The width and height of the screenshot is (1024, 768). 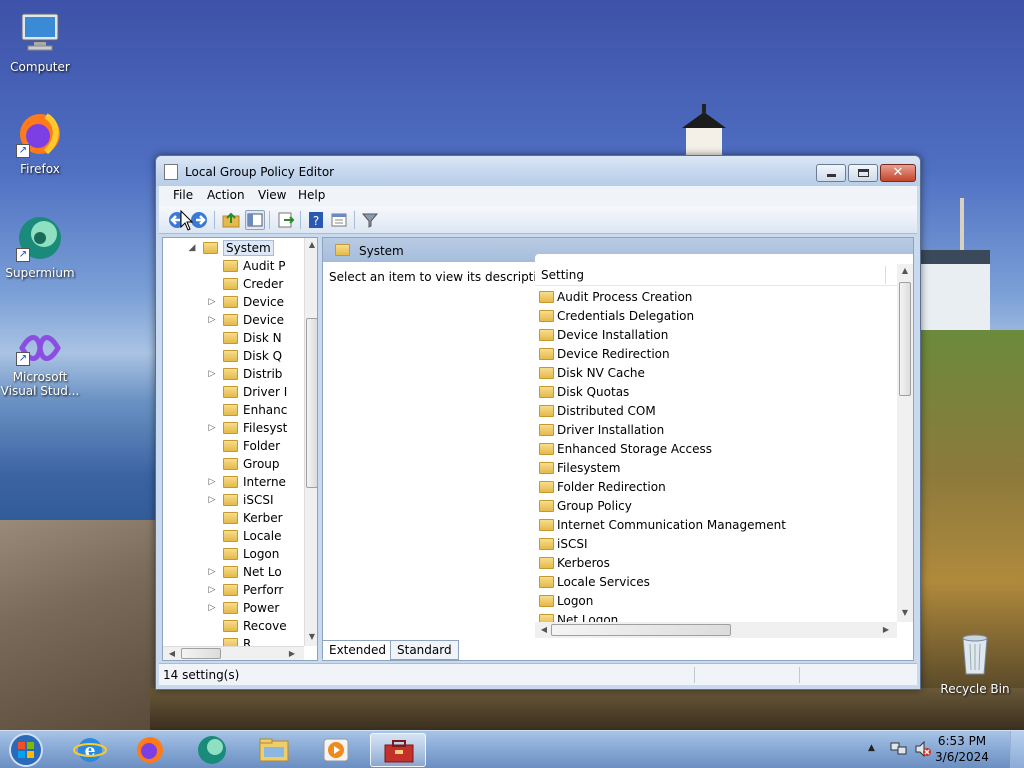 I want to click on tree-item: Recove, so click(x=233, y=626).